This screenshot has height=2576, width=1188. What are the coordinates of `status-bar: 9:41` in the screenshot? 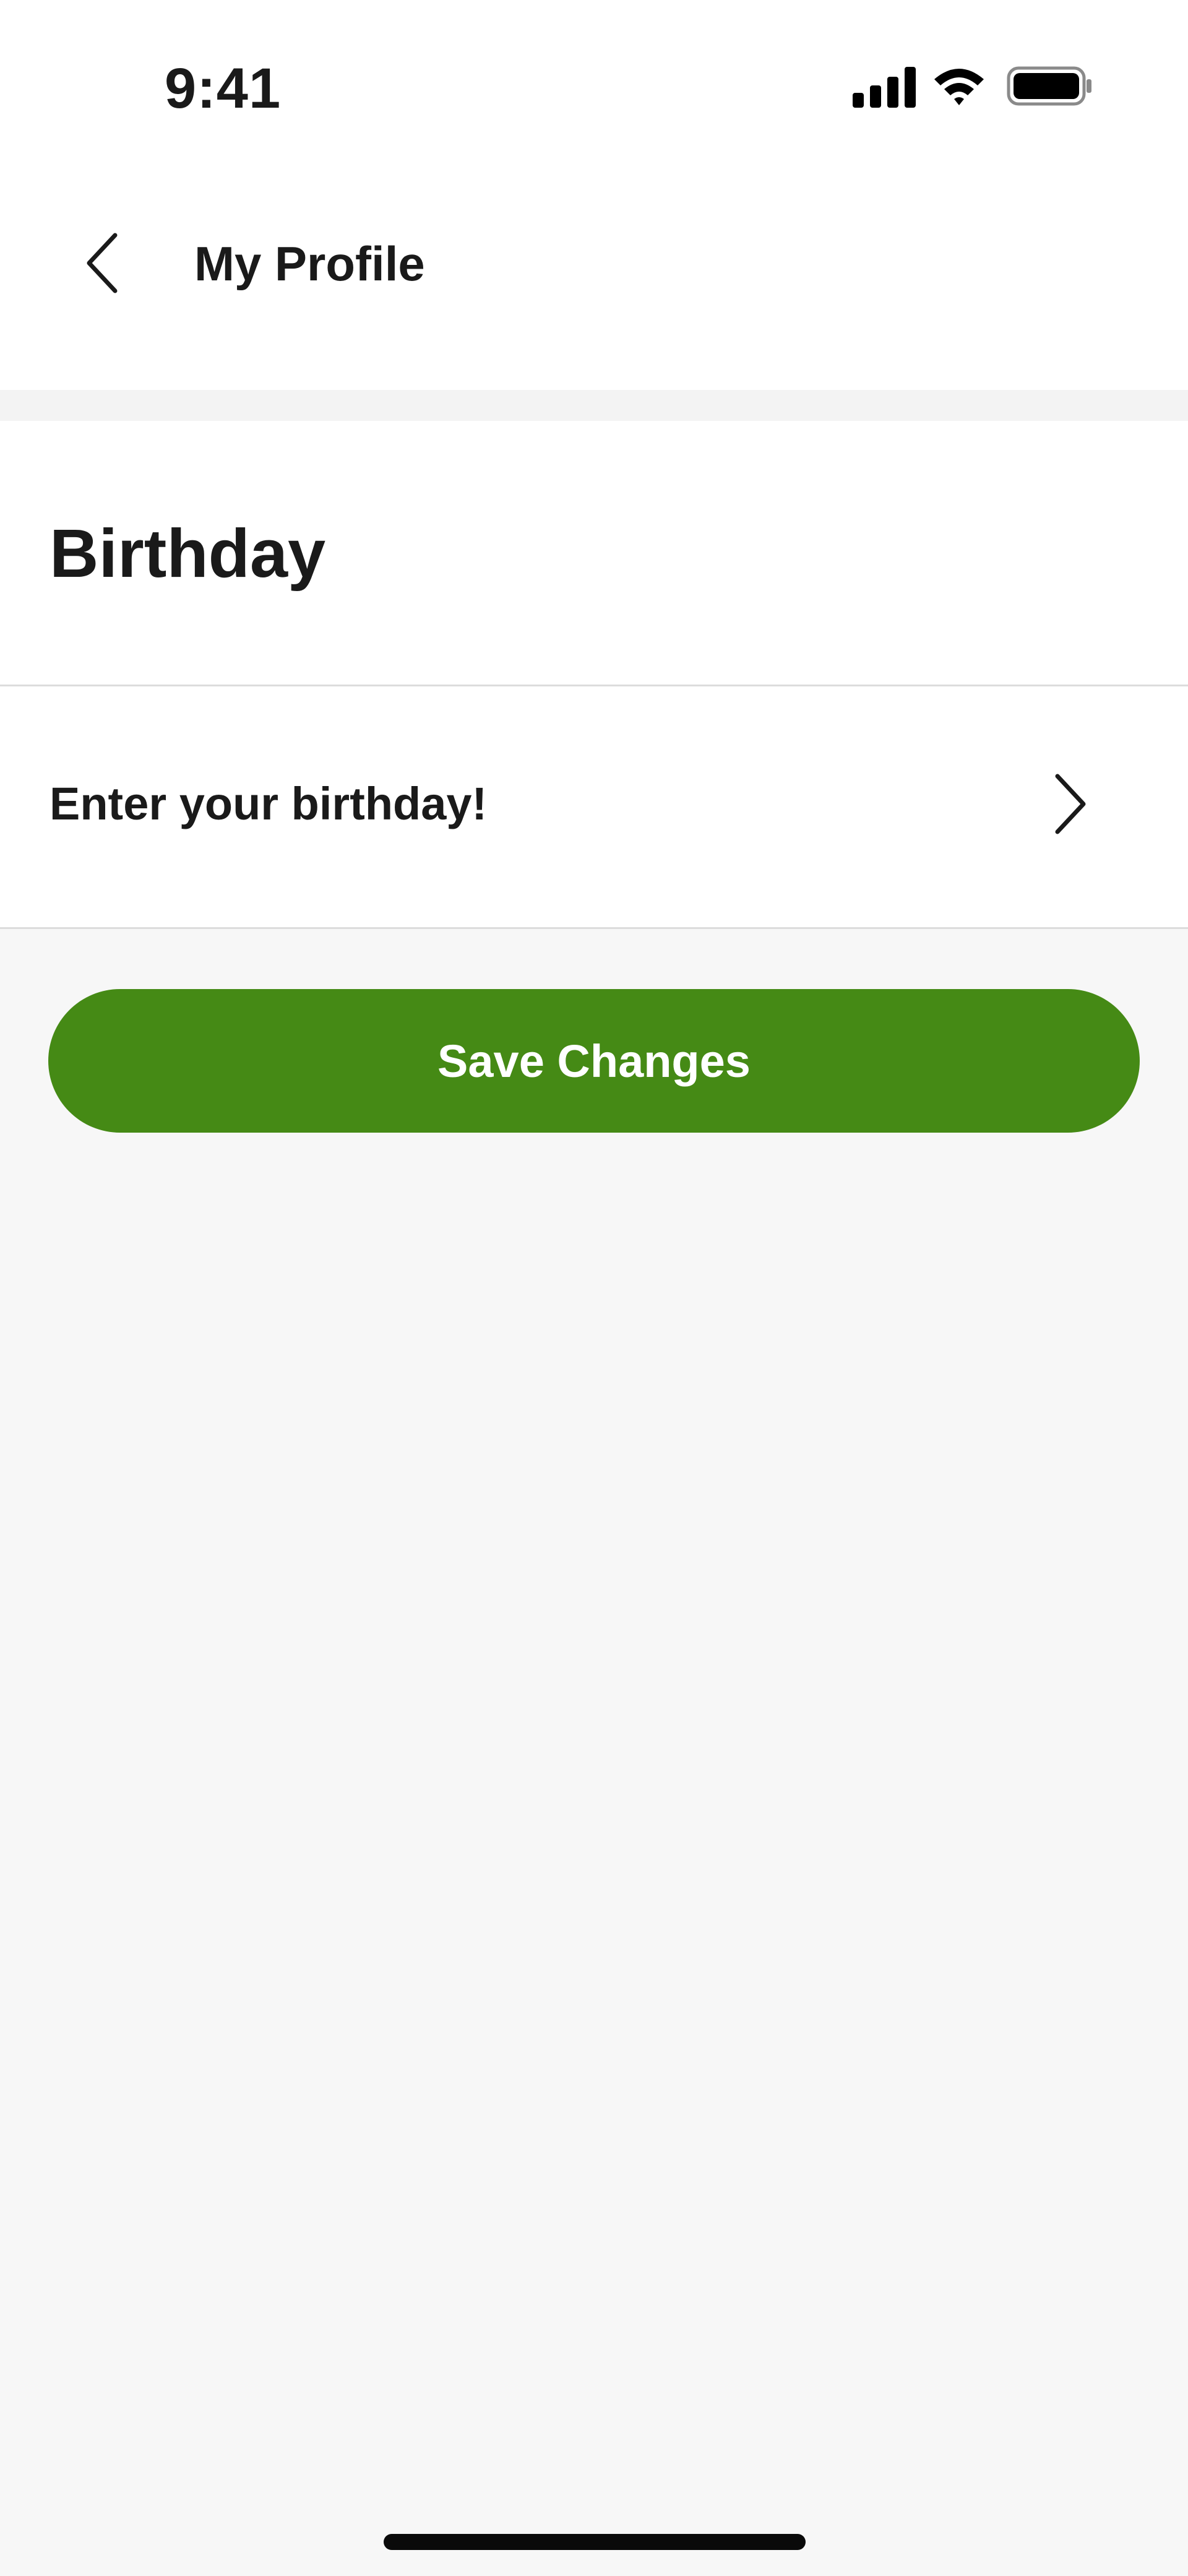 It's located at (594, 74).